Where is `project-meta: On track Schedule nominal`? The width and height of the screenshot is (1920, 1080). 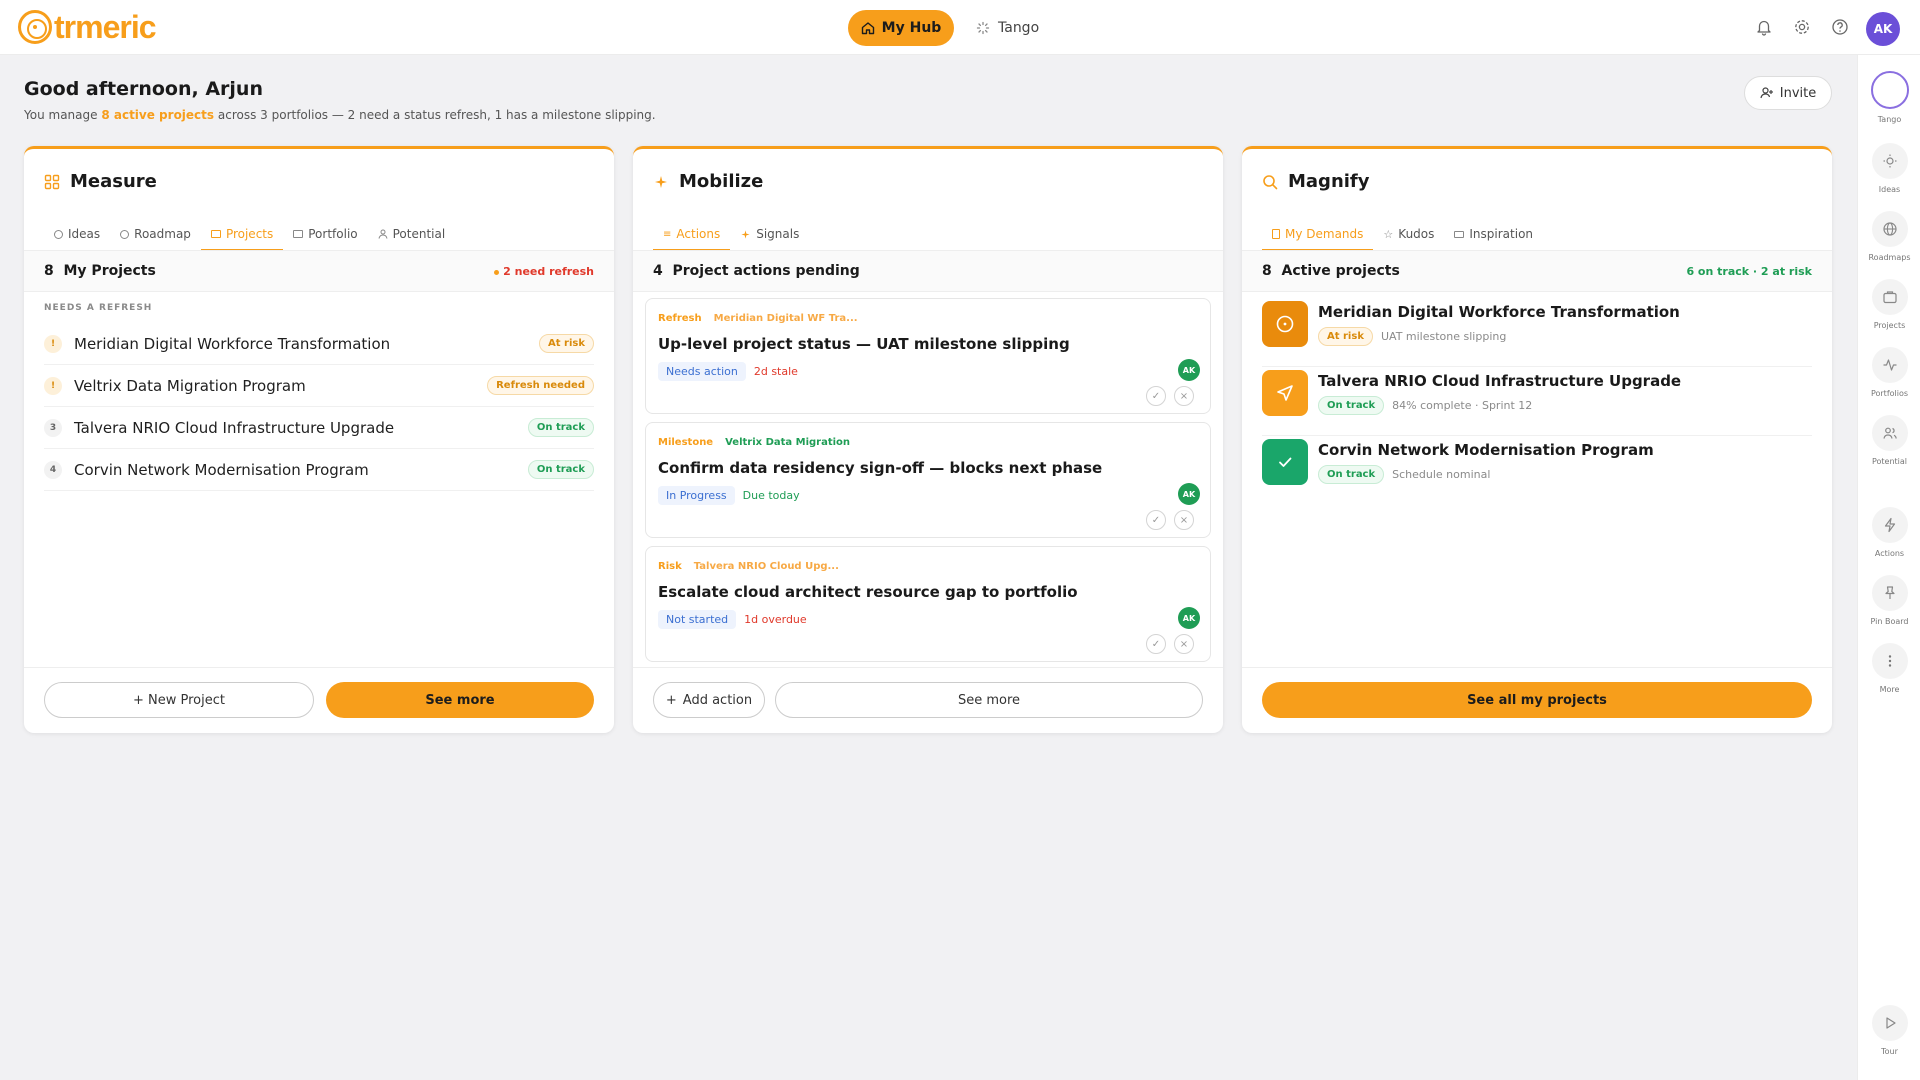
project-meta: On track Schedule nominal is located at coordinates (1404, 474).